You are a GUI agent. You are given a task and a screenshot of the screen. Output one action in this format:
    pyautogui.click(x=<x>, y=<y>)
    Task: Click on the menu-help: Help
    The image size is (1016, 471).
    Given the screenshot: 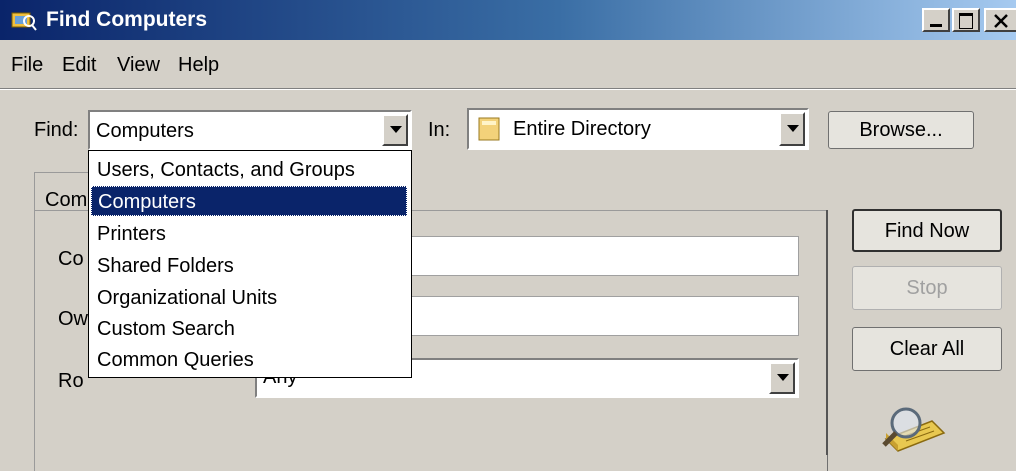 What is the action you would take?
    pyautogui.click(x=198, y=65)
    